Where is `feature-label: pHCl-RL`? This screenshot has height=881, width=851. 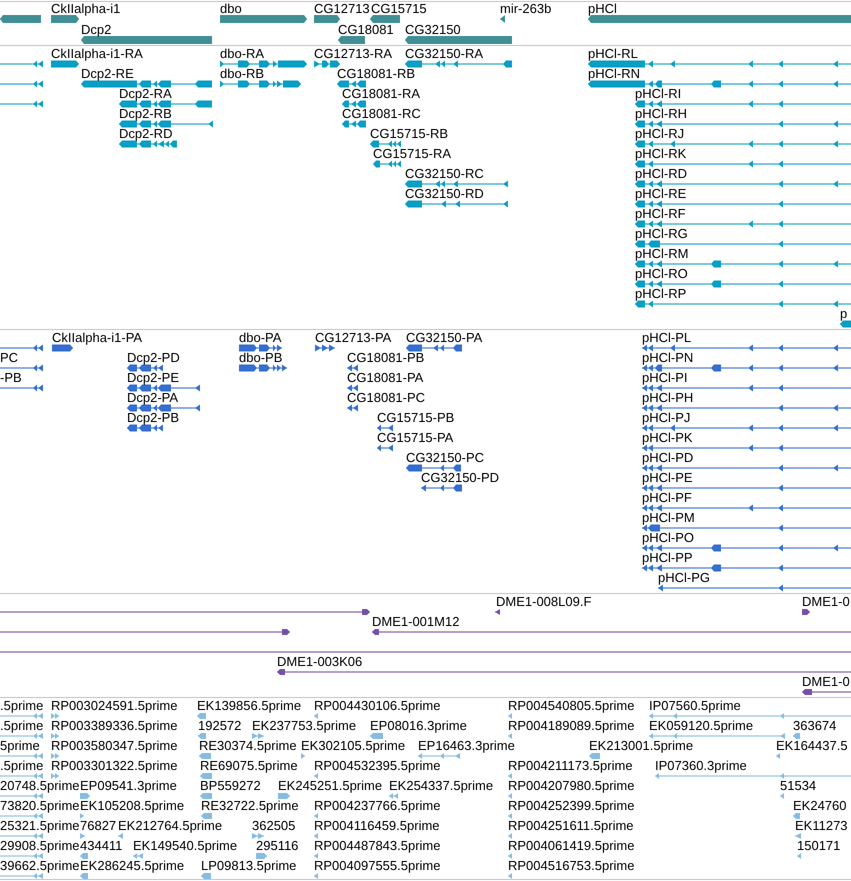
feature-label: pHCl-RL is located at coordinates (613, 54).